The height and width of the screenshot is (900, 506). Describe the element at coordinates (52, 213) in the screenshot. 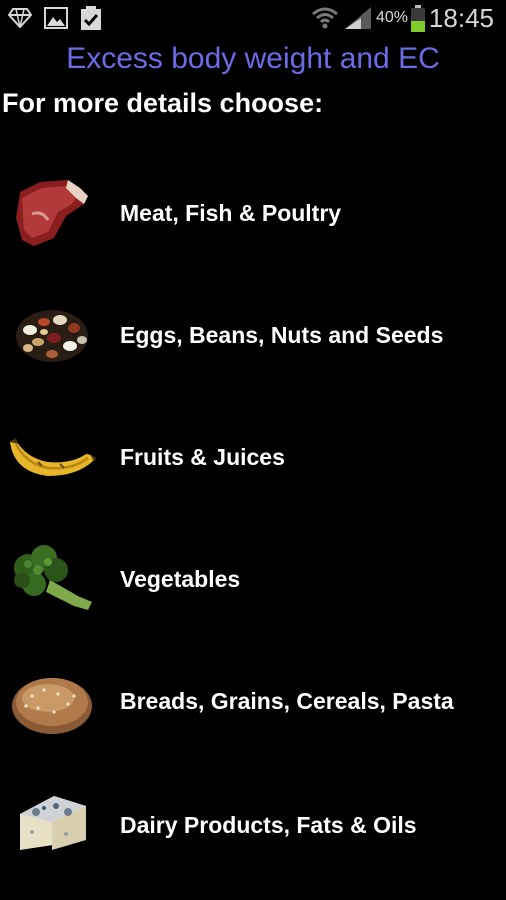

I see `meat-icon` at that location.